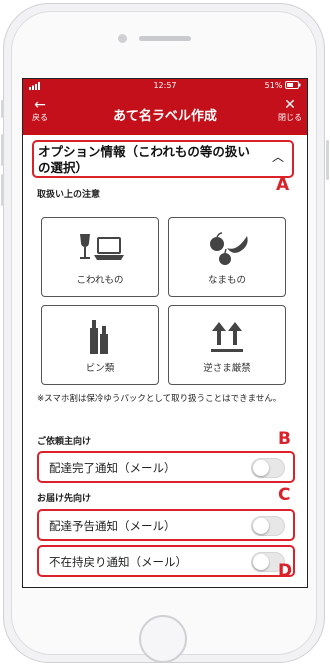 The width and height of the screenshot is (330, 668). What do you see at coordinates (227, 250) in the screenshot?
I see `perishable-icon` at bounding box center [227, 250].